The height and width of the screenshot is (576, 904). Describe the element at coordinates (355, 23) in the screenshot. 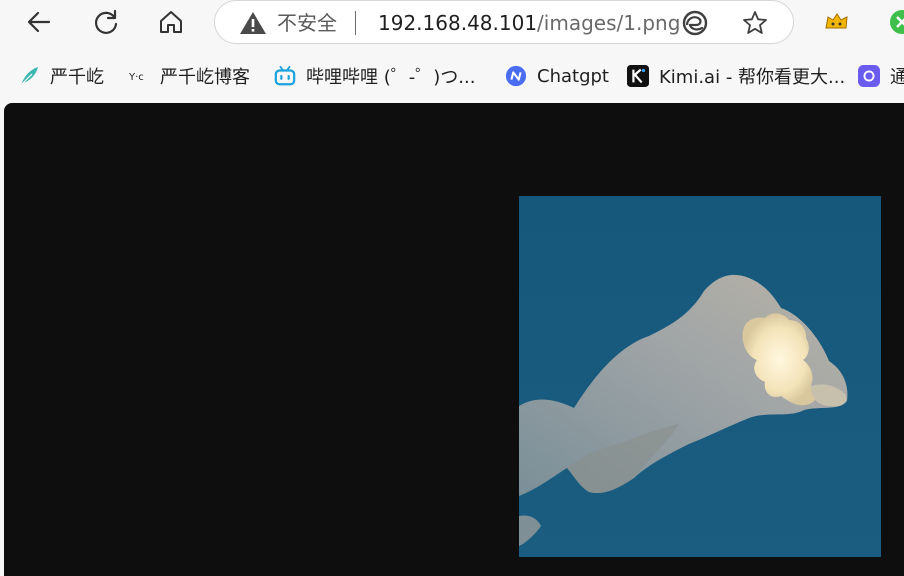

I see `address-divider` at that location.